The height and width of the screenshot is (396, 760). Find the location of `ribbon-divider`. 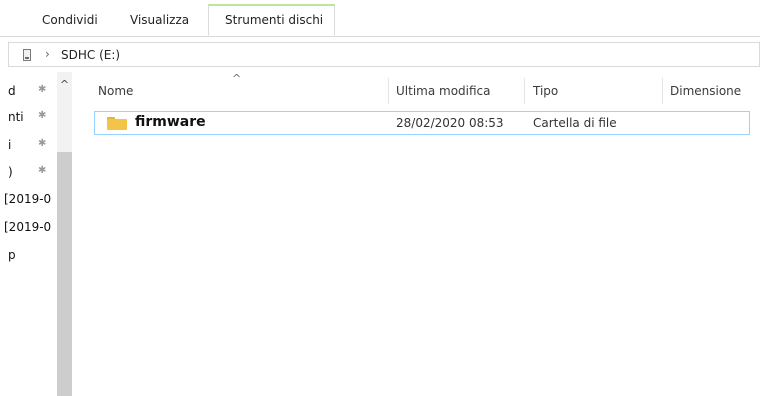

ribbon-divider is located at coordinates (380, 36).